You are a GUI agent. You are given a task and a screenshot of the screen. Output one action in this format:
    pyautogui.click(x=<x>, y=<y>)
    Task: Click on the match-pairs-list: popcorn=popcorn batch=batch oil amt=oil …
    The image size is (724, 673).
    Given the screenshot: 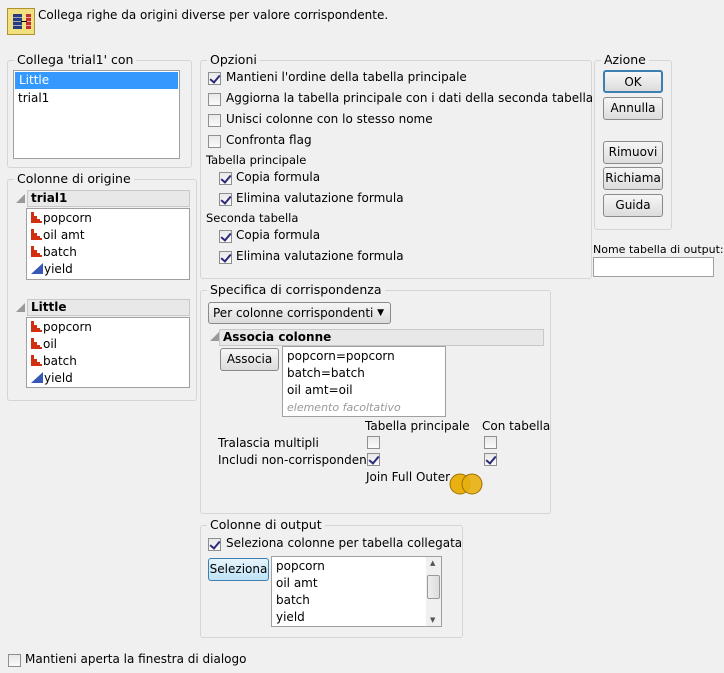 What is the action you would take?
    pyautogui.click(x=364, y=381)
    